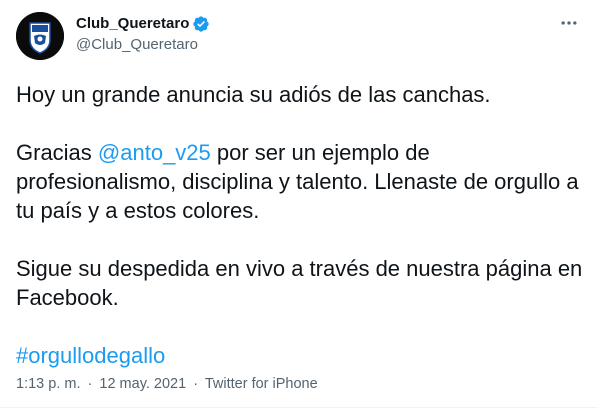  I want to click on name-row: Club_Queretaro, so click(143, 24).